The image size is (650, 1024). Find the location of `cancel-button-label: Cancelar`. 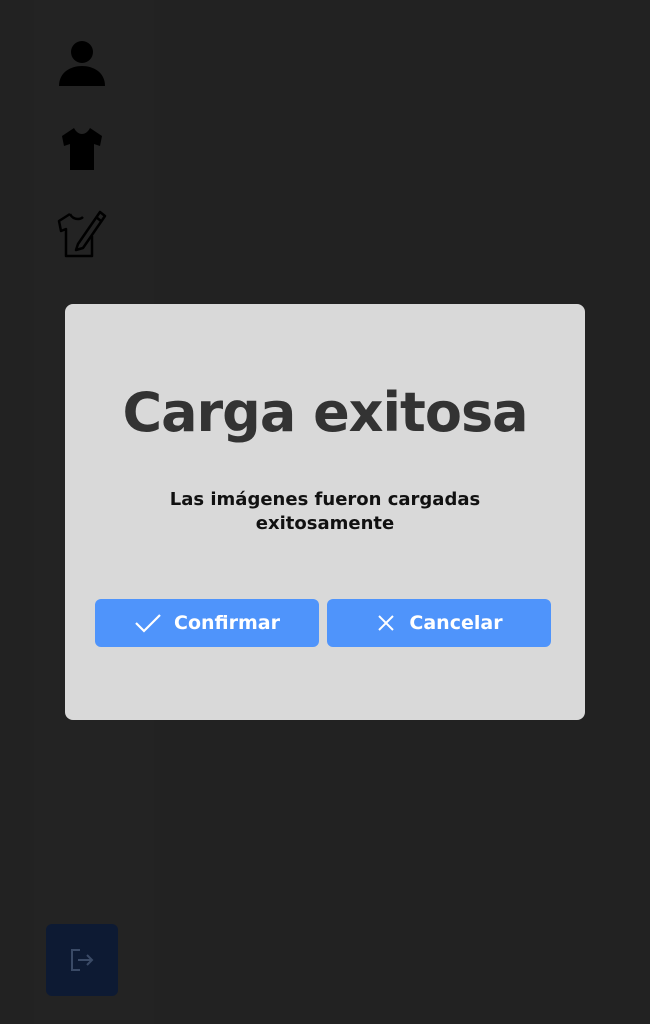

cancel-button-label: Cancelar is located at coordinates (456, 623).